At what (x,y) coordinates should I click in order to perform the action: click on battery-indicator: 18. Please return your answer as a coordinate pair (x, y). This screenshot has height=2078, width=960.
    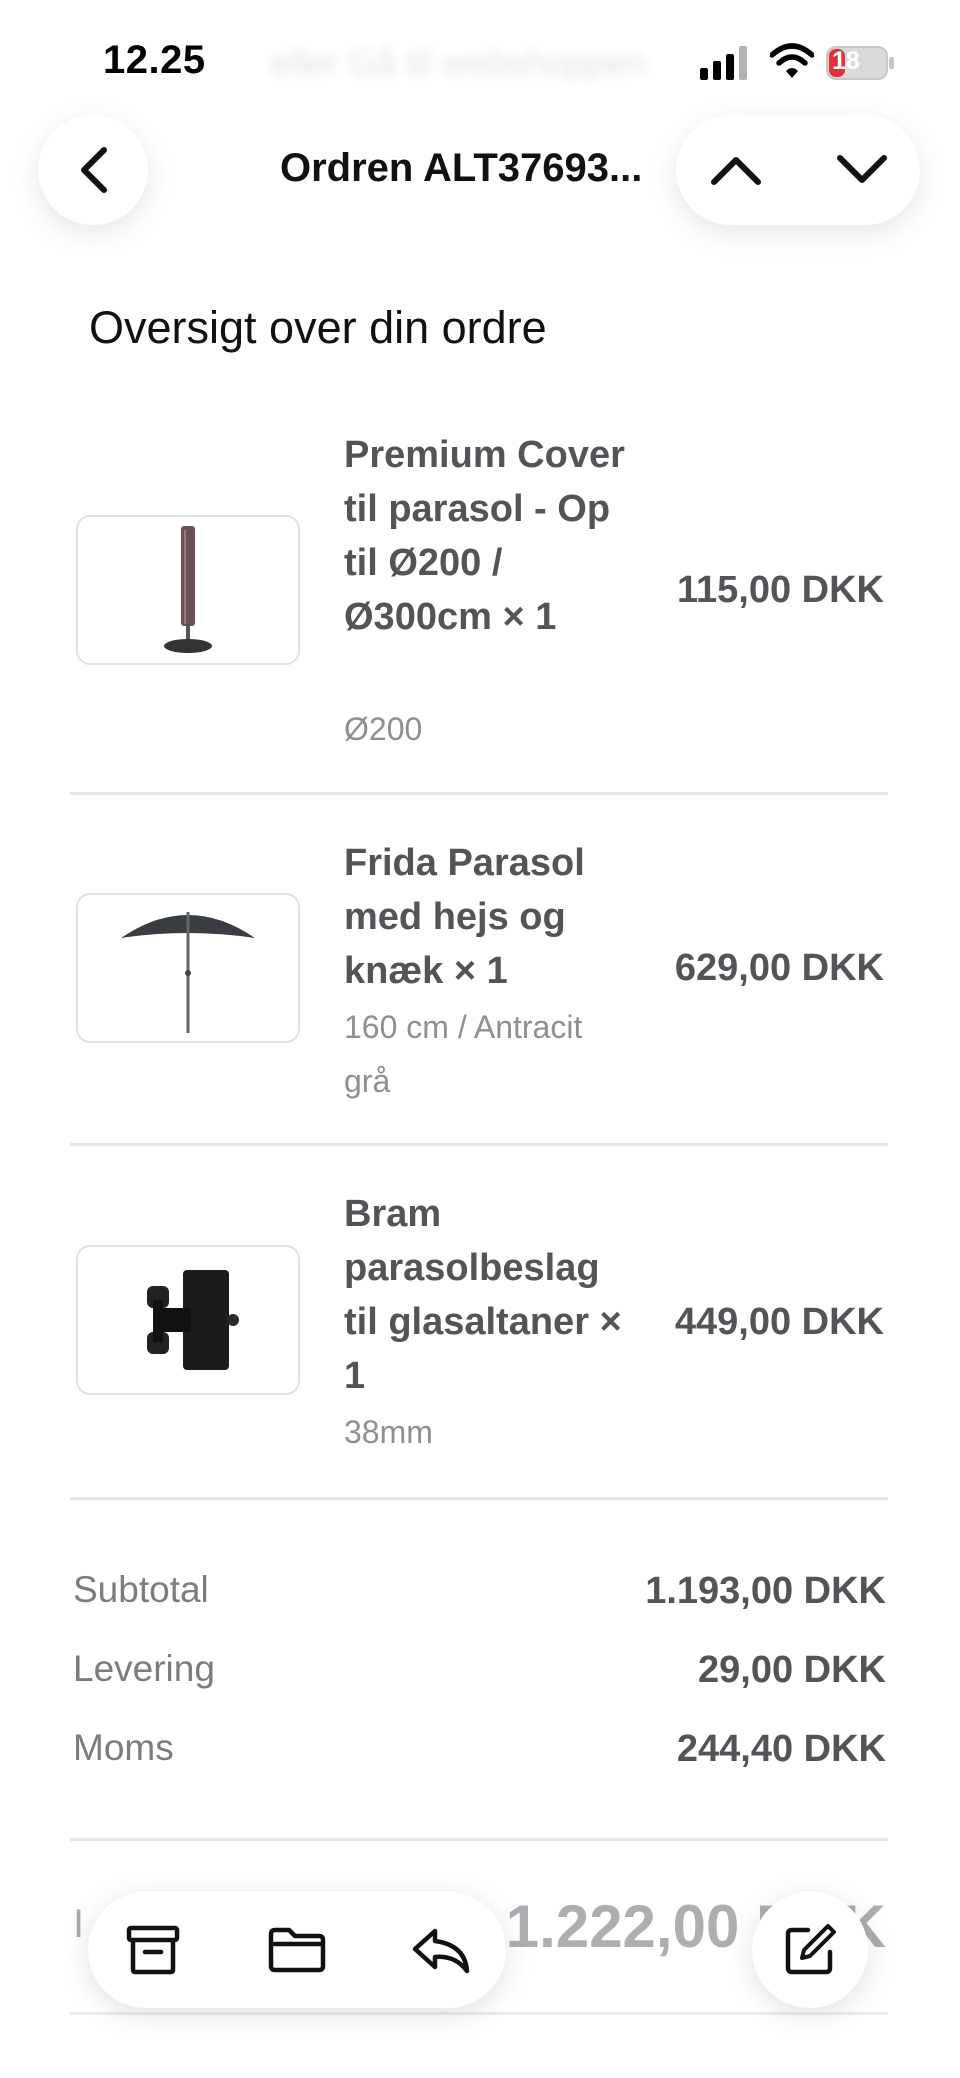
    Looking at the image, I should click on (861, 63).